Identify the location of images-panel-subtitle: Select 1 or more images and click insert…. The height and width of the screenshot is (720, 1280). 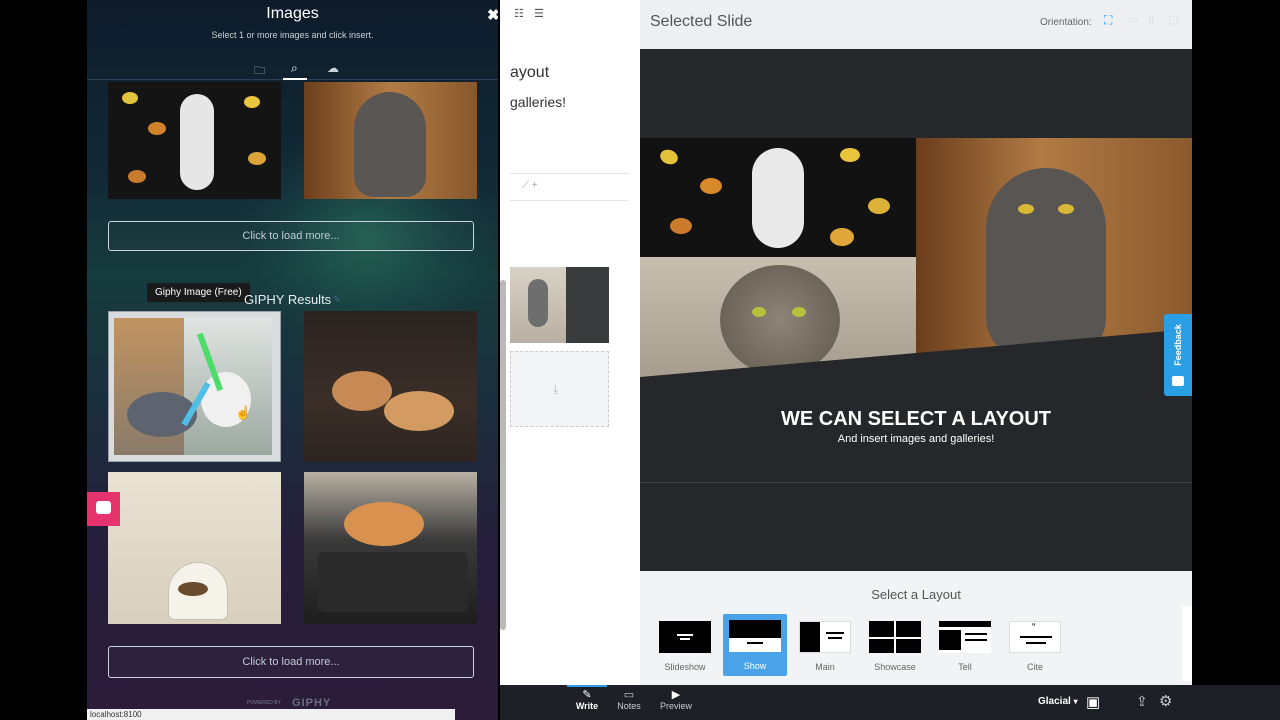
(292, 35).